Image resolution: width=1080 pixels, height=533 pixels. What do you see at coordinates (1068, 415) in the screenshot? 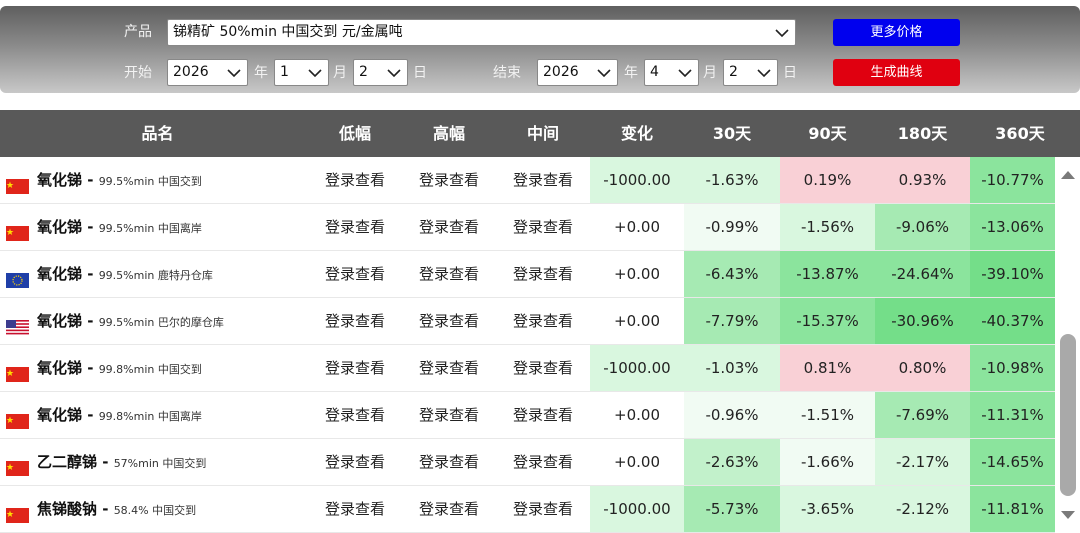
I see `scrollbar-thumb` at bounding box center [1068, 415].